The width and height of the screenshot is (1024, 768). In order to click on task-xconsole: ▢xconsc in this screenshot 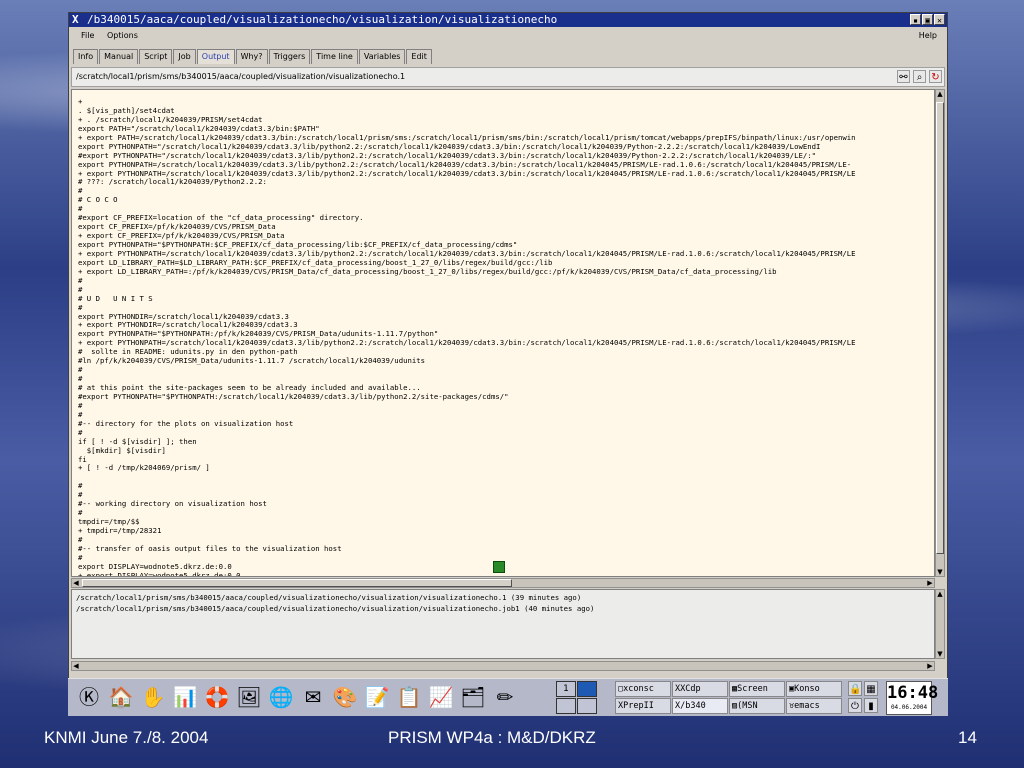, I will do `click(643, 689)`.